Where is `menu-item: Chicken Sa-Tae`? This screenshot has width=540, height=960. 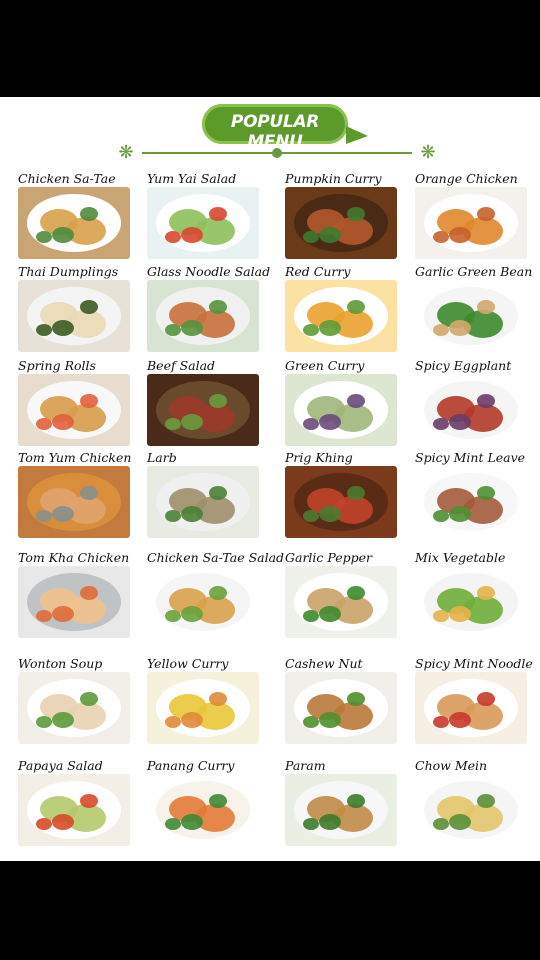
menu-item: Chicken Sa-Tae is located at coordinates (76, 217).